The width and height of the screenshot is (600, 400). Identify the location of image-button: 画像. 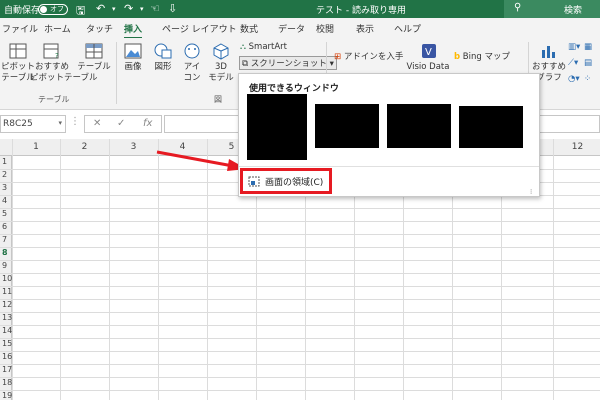
(133, 57).